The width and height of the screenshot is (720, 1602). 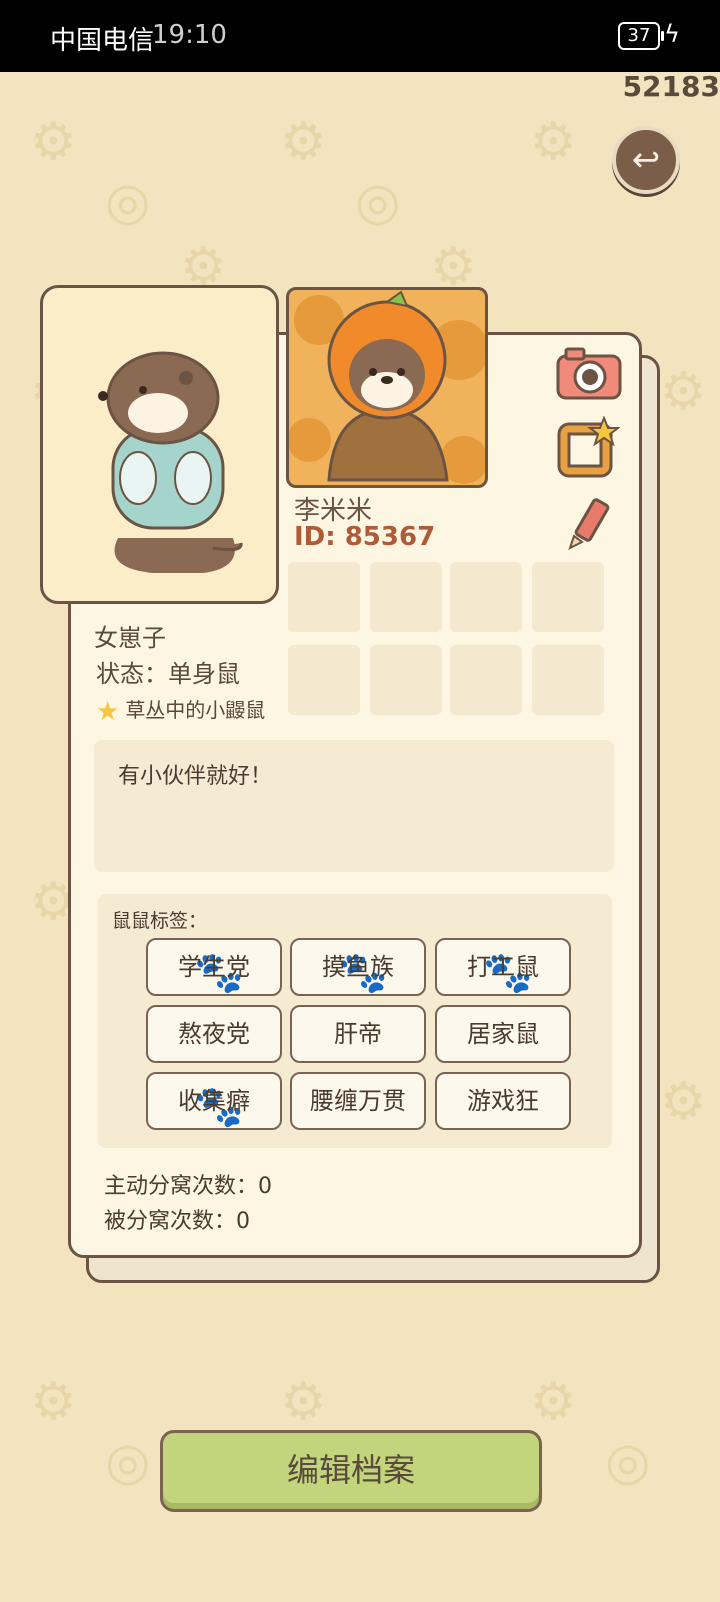 I want to click on tag-label: 居家鼠, so click(x=503, y=1034).